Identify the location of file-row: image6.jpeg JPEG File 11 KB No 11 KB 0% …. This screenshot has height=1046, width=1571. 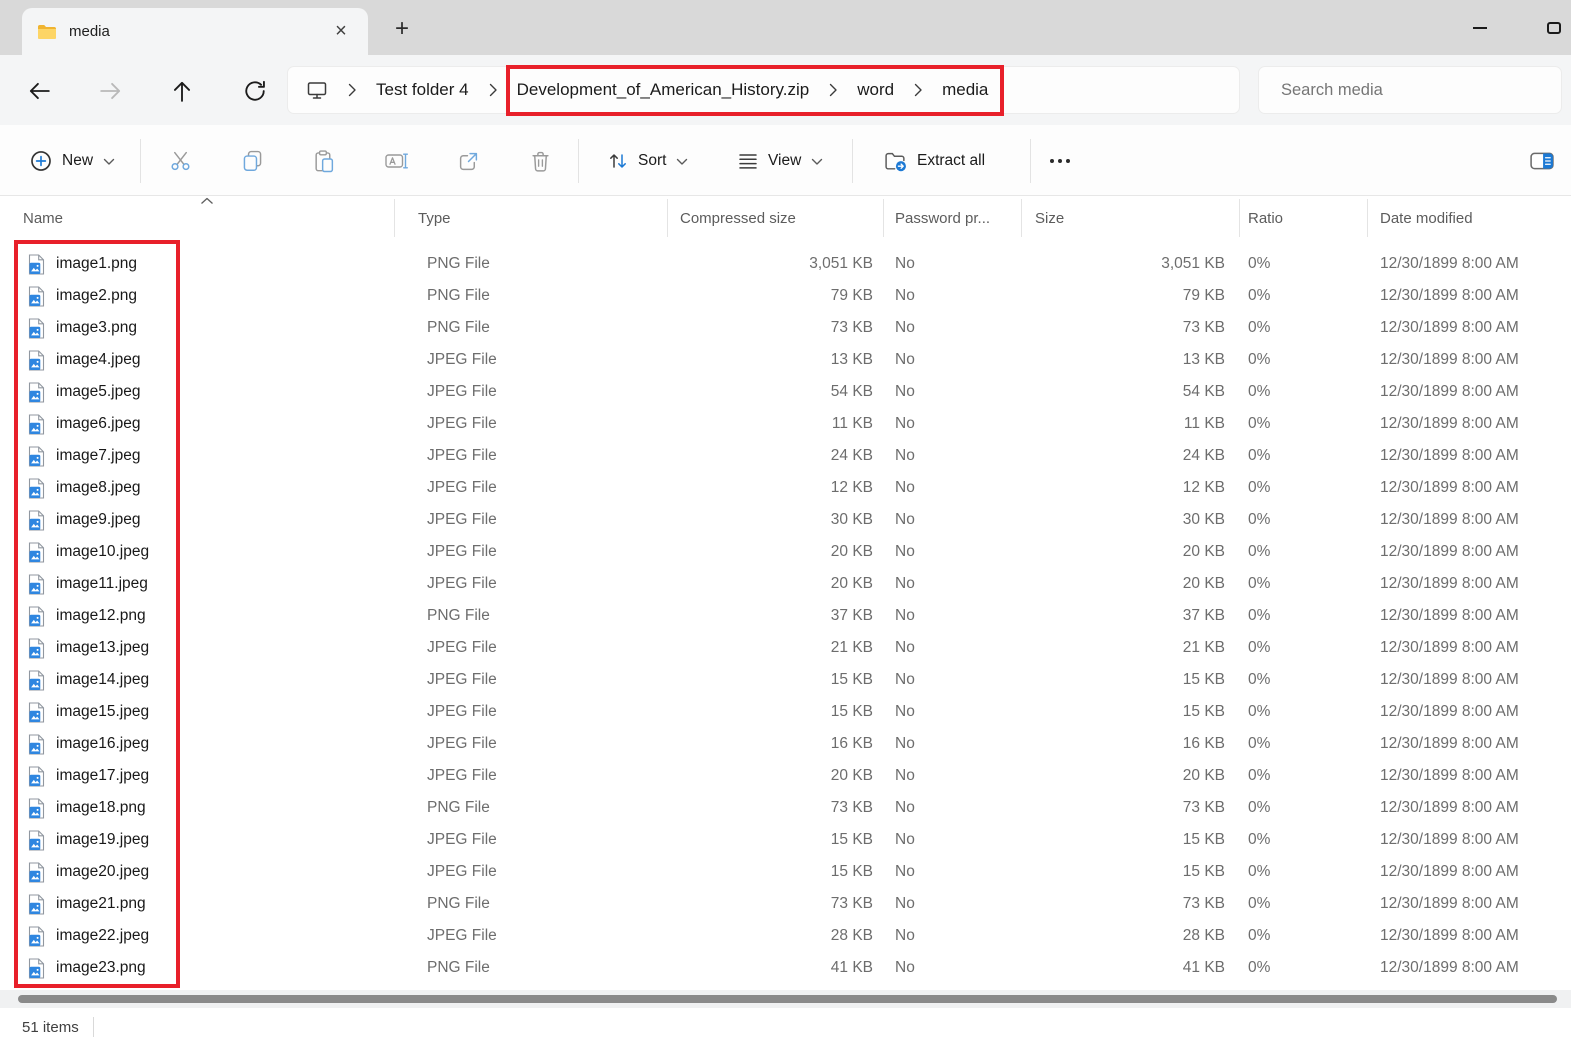
(785, 424).